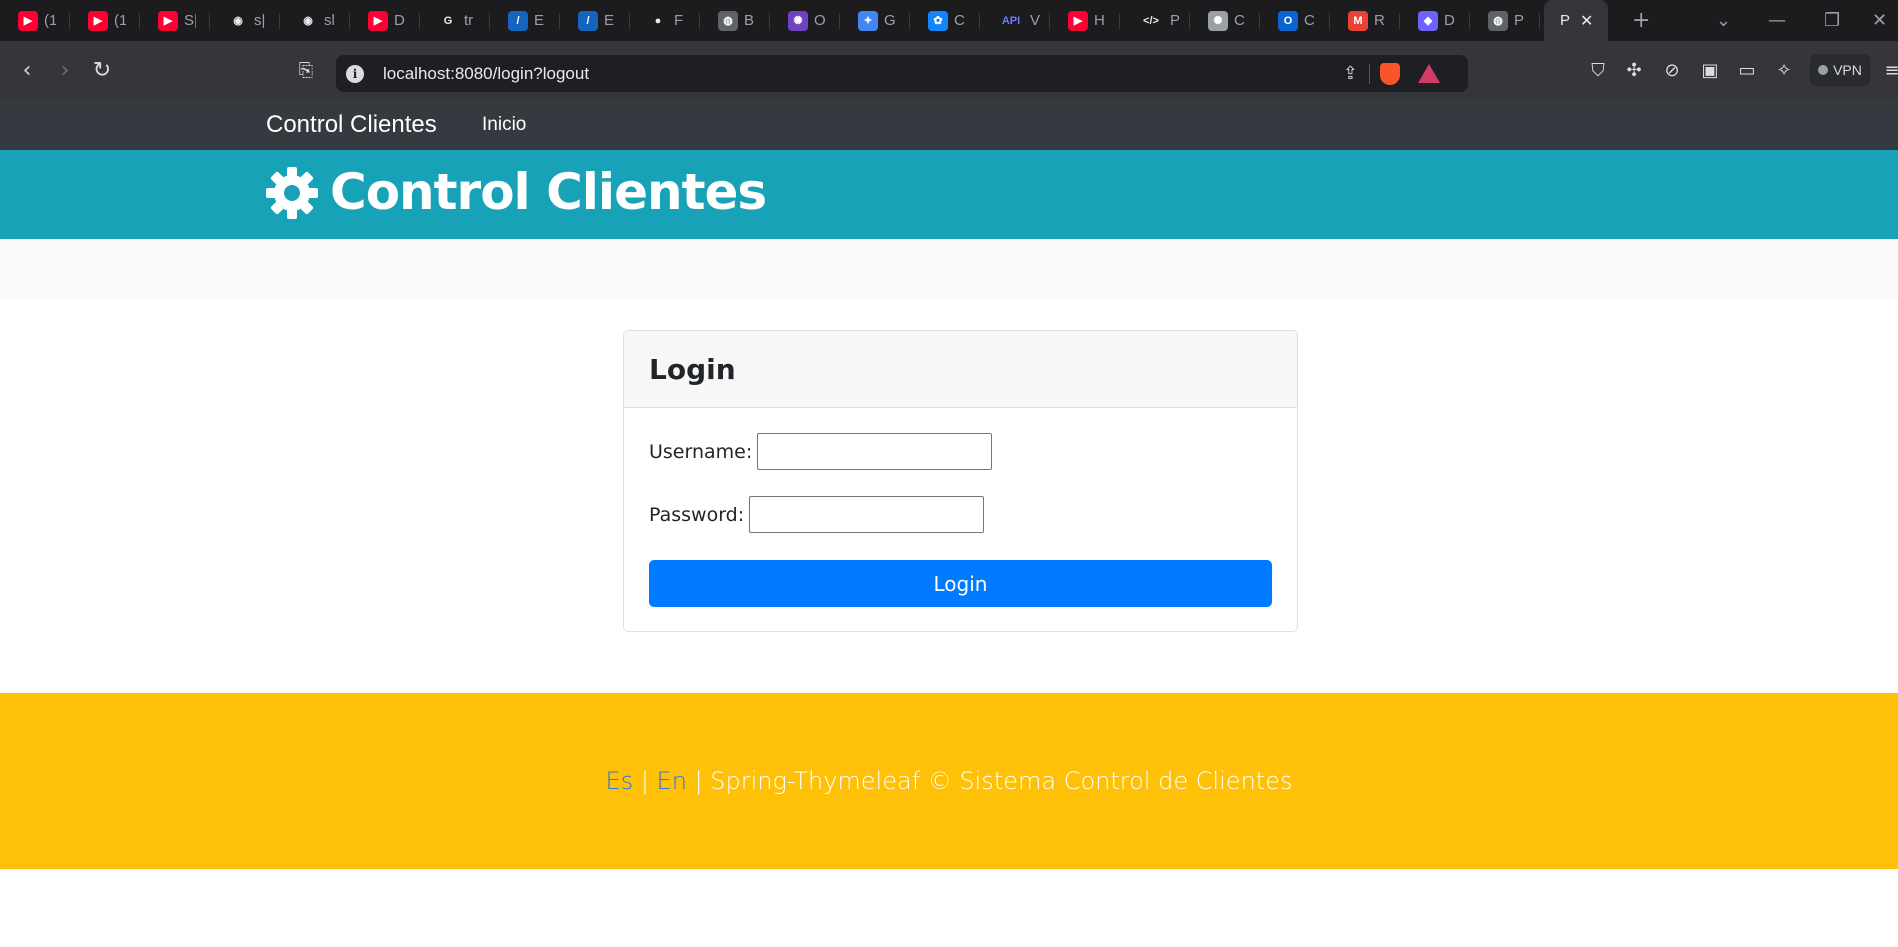  I want to click on subheader-strip, so click(949, 269).